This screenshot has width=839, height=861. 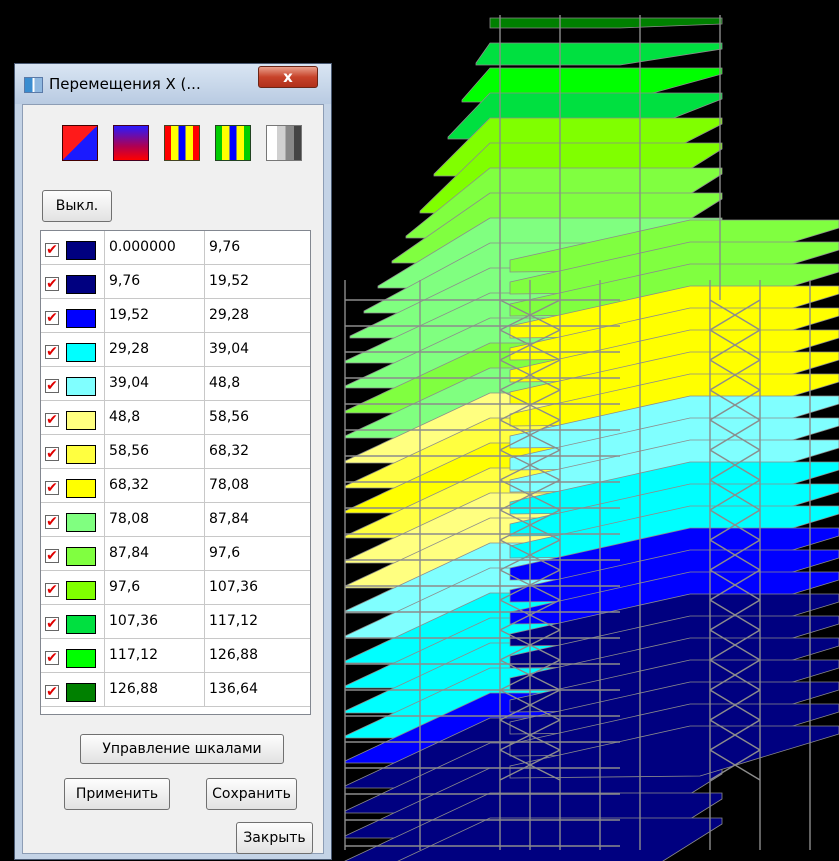 I want to click on scale-row: ✔ 29,28 39,04, so click(x=175, y=350).